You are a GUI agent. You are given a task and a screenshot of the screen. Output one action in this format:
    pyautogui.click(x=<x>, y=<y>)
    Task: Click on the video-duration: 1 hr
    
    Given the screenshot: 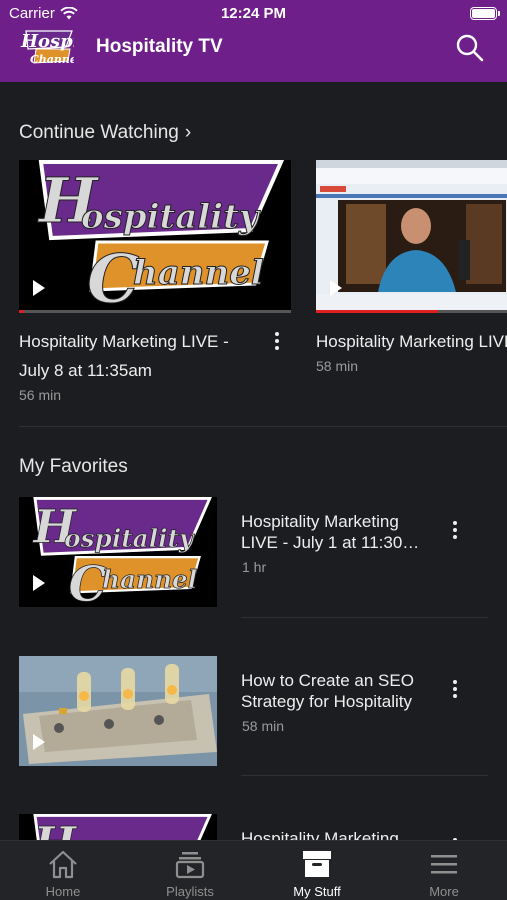 What is the action you would take?
    pyautogui.click(x=254, y=567)
    